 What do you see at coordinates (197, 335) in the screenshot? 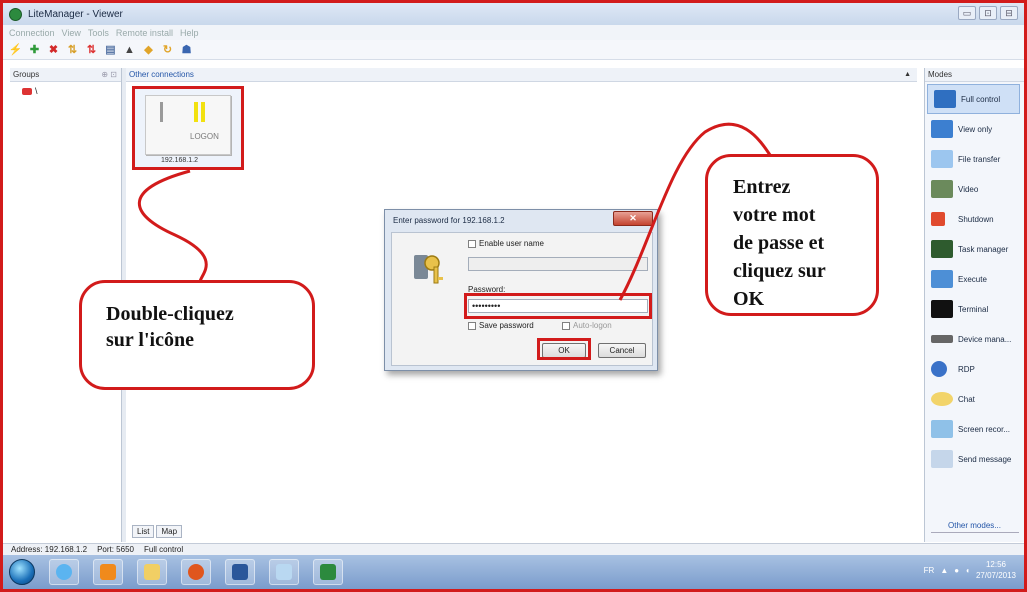
I see `instruction-callout-left: Double-cliquez sur l'icône` at bounding box center [197, 335].